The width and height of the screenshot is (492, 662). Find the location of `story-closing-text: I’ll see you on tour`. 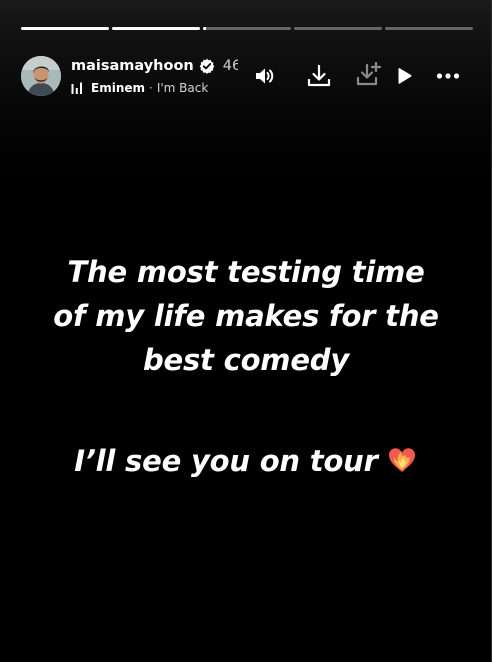

story-closing-text: I’ll see you on tour is located at coordinates (226, 461).